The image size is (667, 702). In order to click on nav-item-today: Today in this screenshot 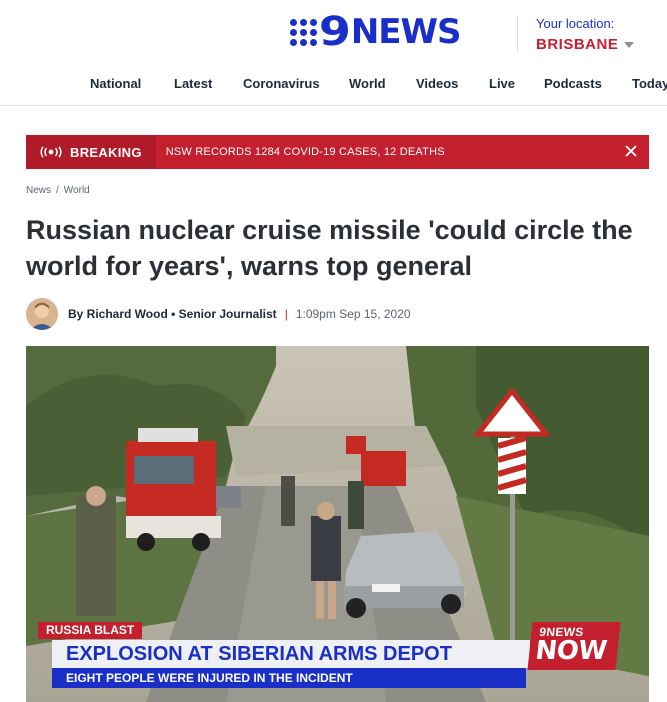, I will do `click(649, 83)`.